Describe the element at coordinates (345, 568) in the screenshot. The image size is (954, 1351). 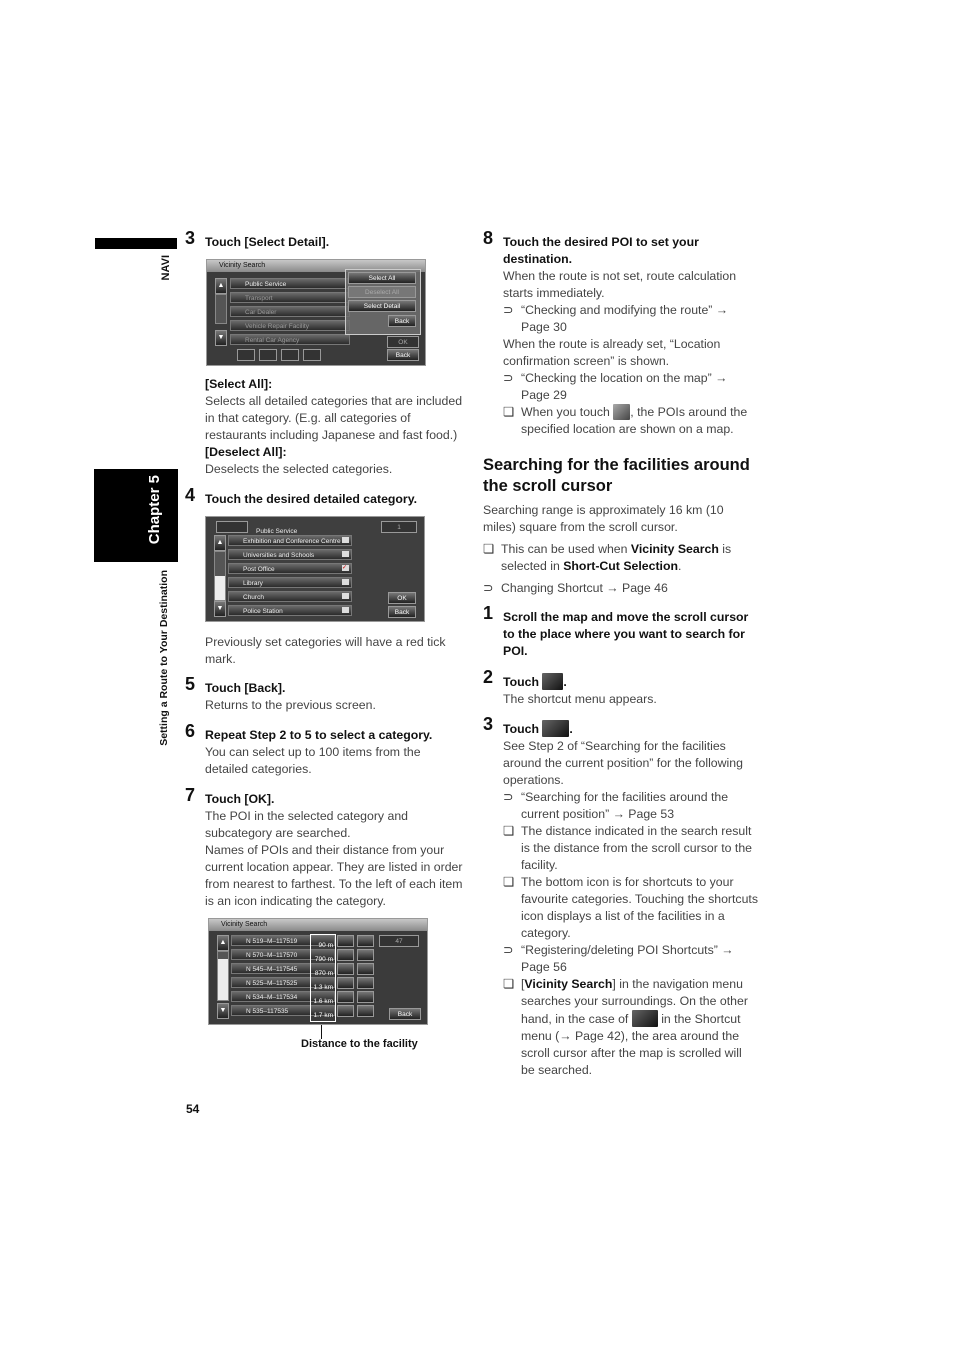
I see `checkbox-checked: ✓` at that location.